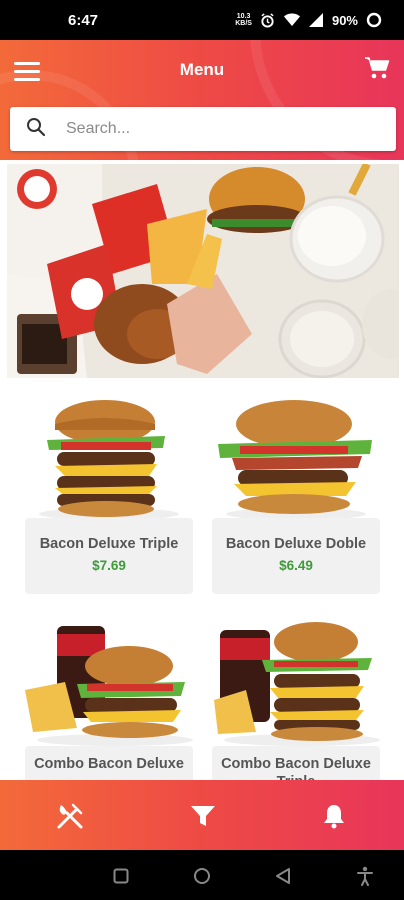 The height and width of the screenshot is (900, 404). Describe the element at coordinates (109, 565) in the screenshot. I see `product-price: $7.69` at that location.